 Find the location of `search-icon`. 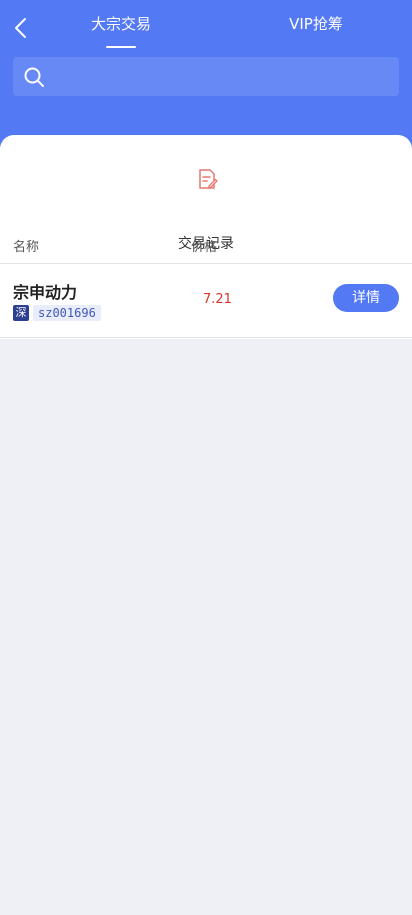

search-icon is located at coordinates (34, 77).